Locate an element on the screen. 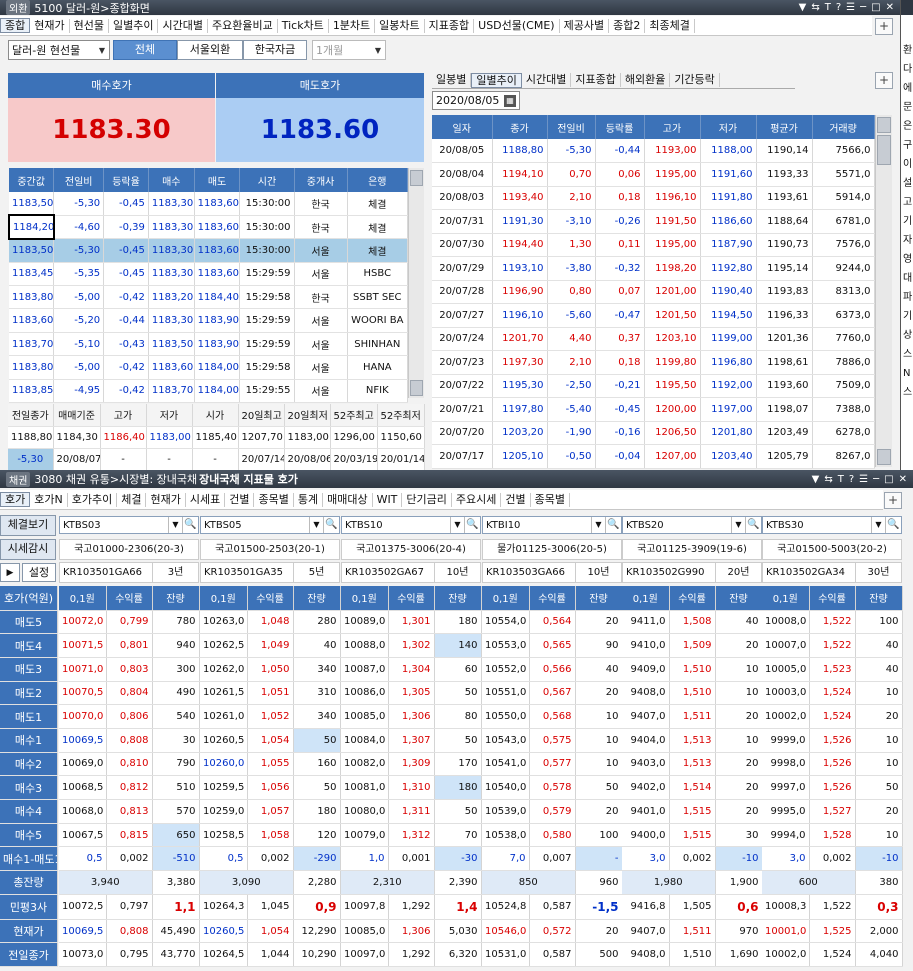  table-row: 10086,0 1,305 50 is located at coordinates (411, 693).